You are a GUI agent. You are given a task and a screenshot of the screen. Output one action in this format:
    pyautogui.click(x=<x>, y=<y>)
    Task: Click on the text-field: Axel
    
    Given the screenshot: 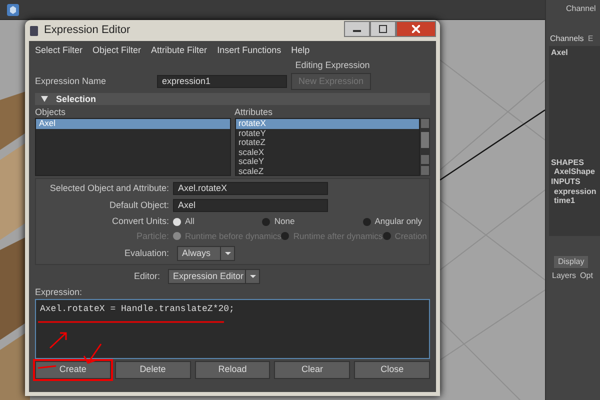 What is the action you would take?
    pyautogui.click(x=250, y=205)
    